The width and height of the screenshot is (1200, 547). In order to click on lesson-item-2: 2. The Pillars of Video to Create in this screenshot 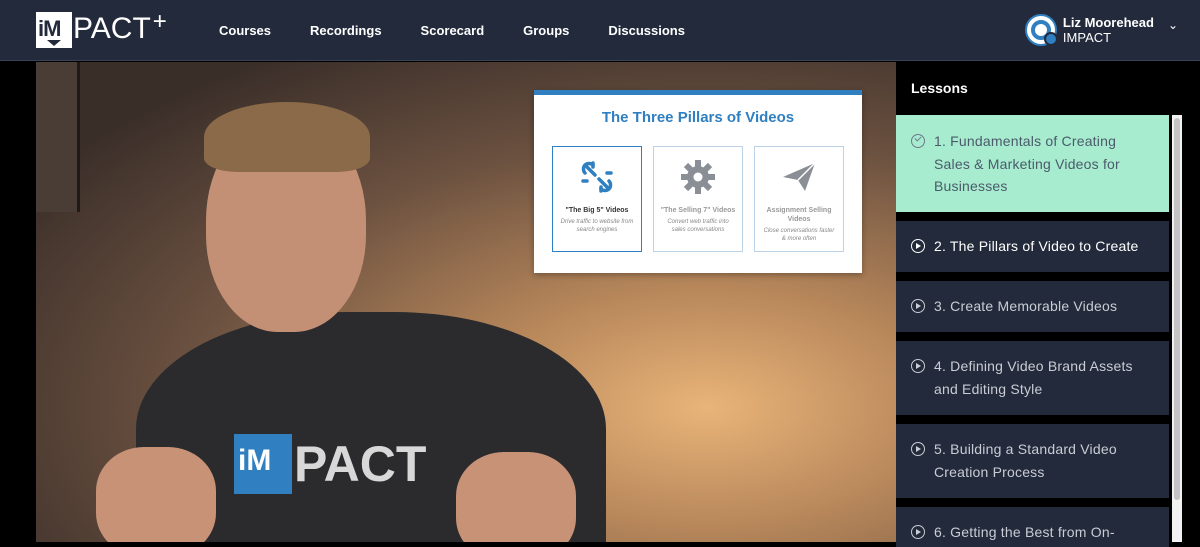, I will do `click(1032, 246)`.